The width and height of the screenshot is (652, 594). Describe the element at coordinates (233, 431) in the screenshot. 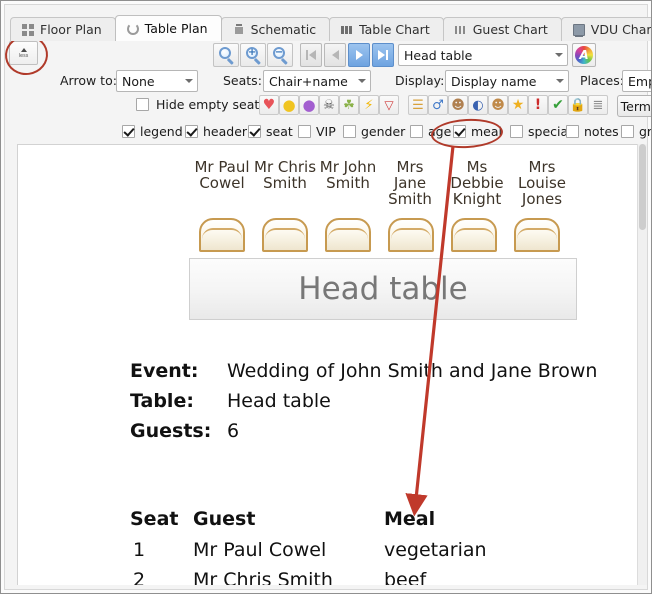

I see `guests-value: 6` at that location.